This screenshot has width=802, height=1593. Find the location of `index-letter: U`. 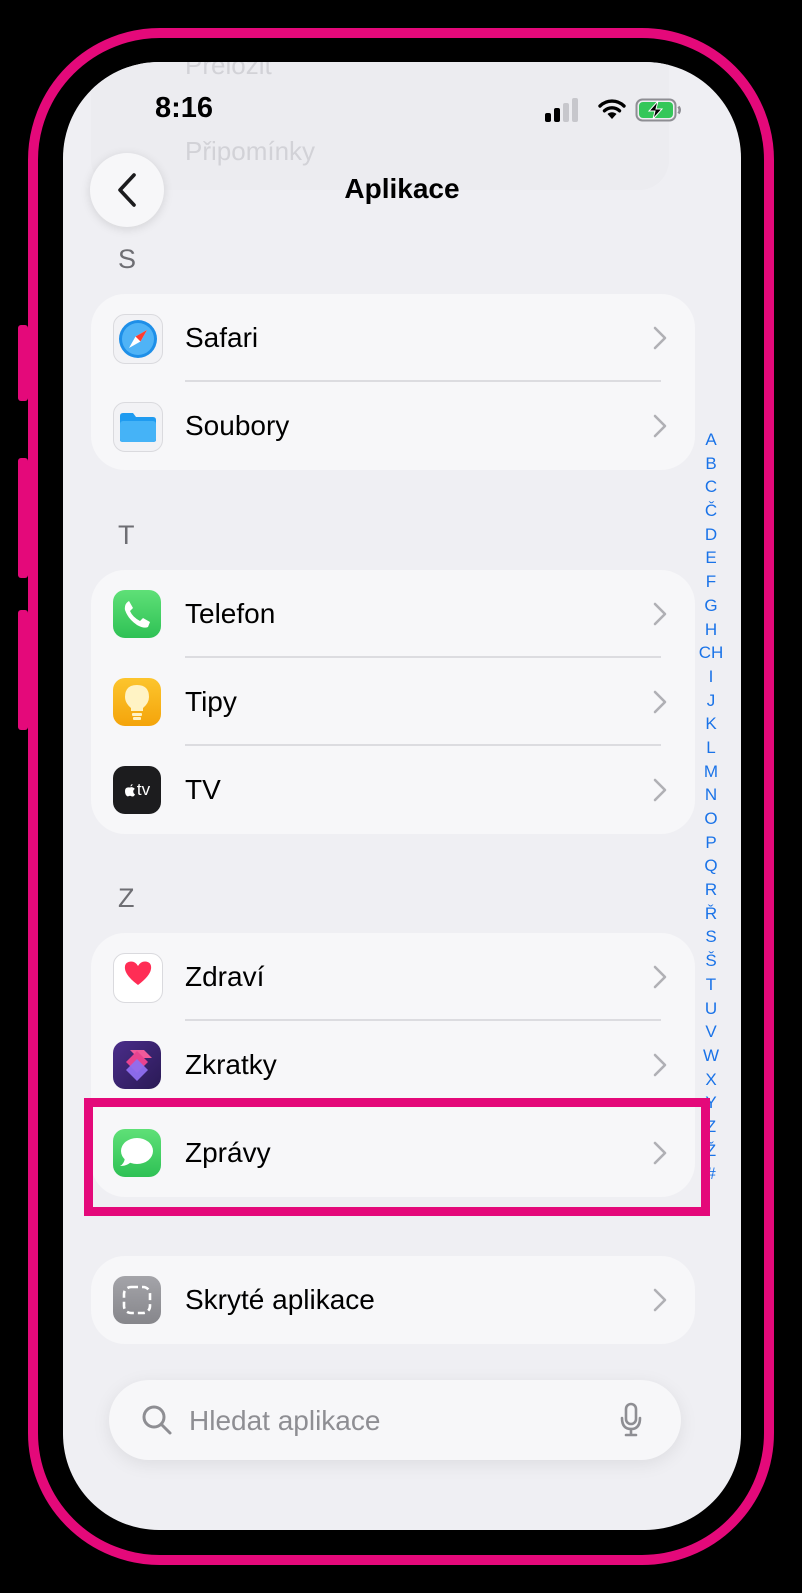

index-letter: U is located at coordinates (711, 1009).